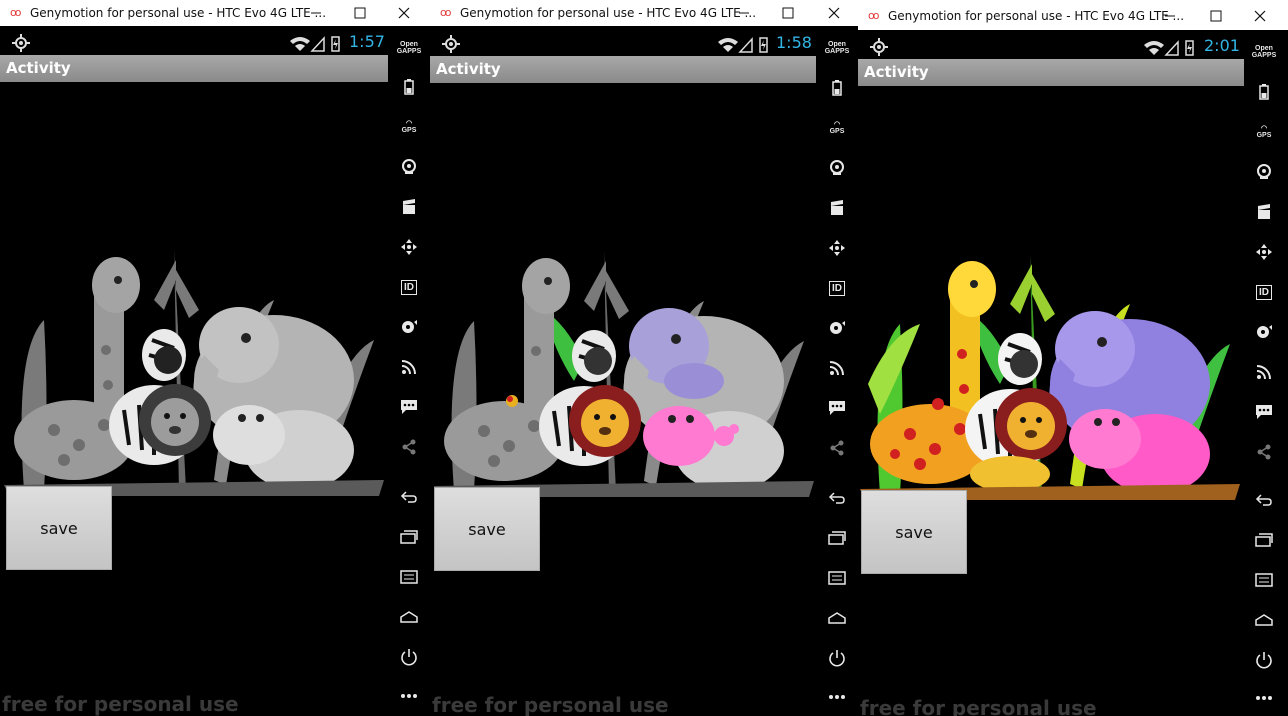 The height and width of the screenshot is (716, 1288). Describe the element at coordinates (794, 42) in the screenshot. I see `status-clock: 1:58` at that location.